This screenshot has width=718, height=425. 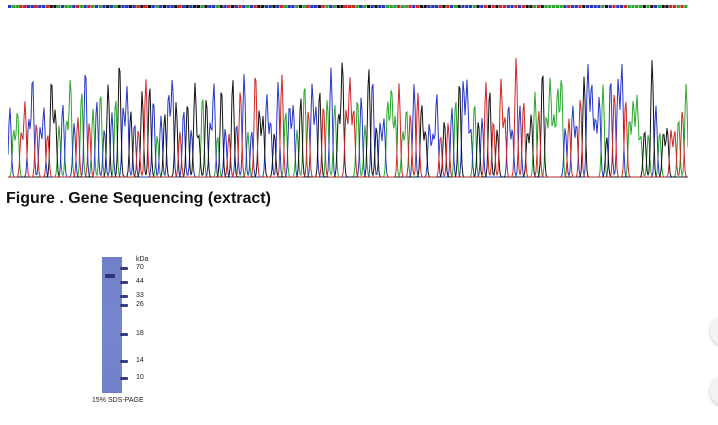 What do you see at coordinates (140, 333) in the screenshot?
I see `marker-label: 18` at bounding box center [140, 333].